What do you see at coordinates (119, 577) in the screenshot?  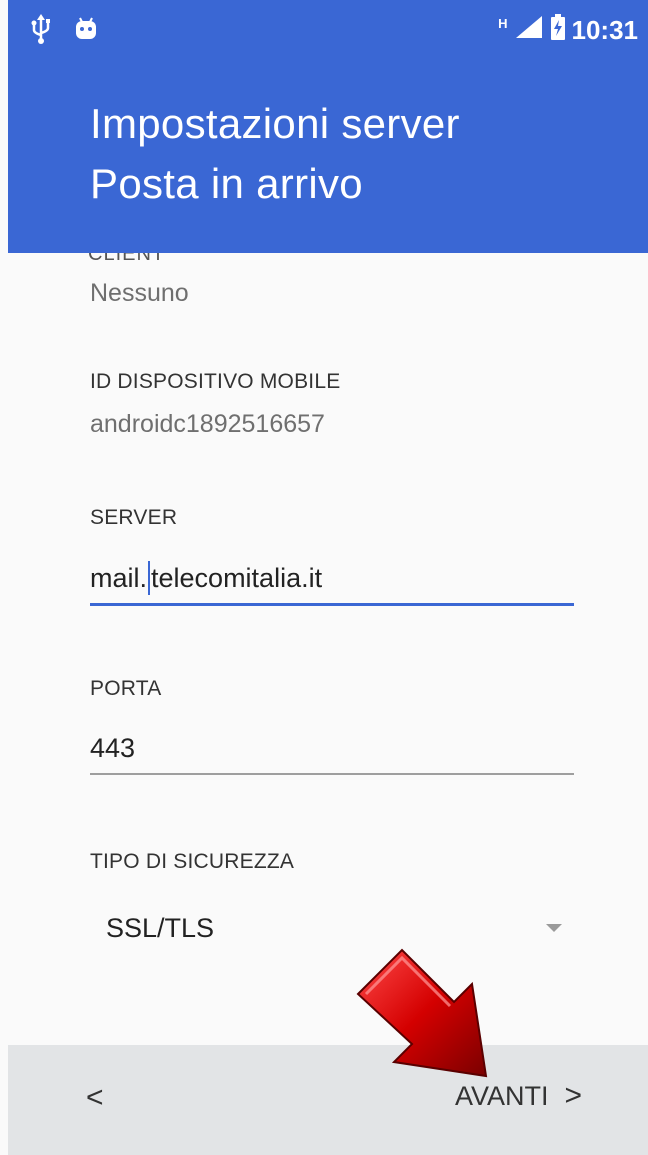 I see `server-input-text-before: mail.` at bounding box center [119, 577].